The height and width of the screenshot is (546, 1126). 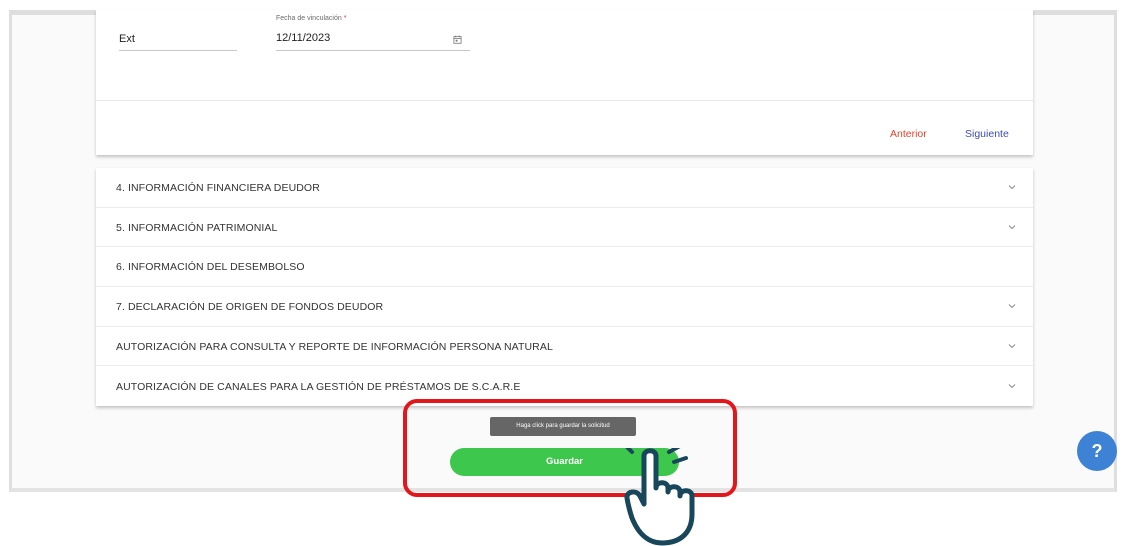 What do you see at coordinates (457, 39) in the screenshot?
I see `calendar-icon` at bounding box center [457, 39].